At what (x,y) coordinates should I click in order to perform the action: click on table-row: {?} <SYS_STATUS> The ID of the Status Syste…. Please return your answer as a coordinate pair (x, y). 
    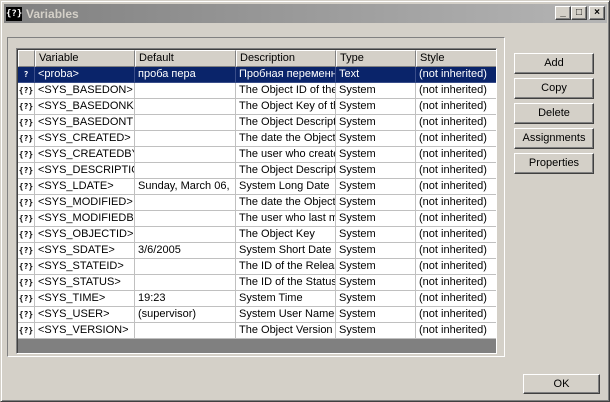
    Looking at the image, I should click on (257, 283).